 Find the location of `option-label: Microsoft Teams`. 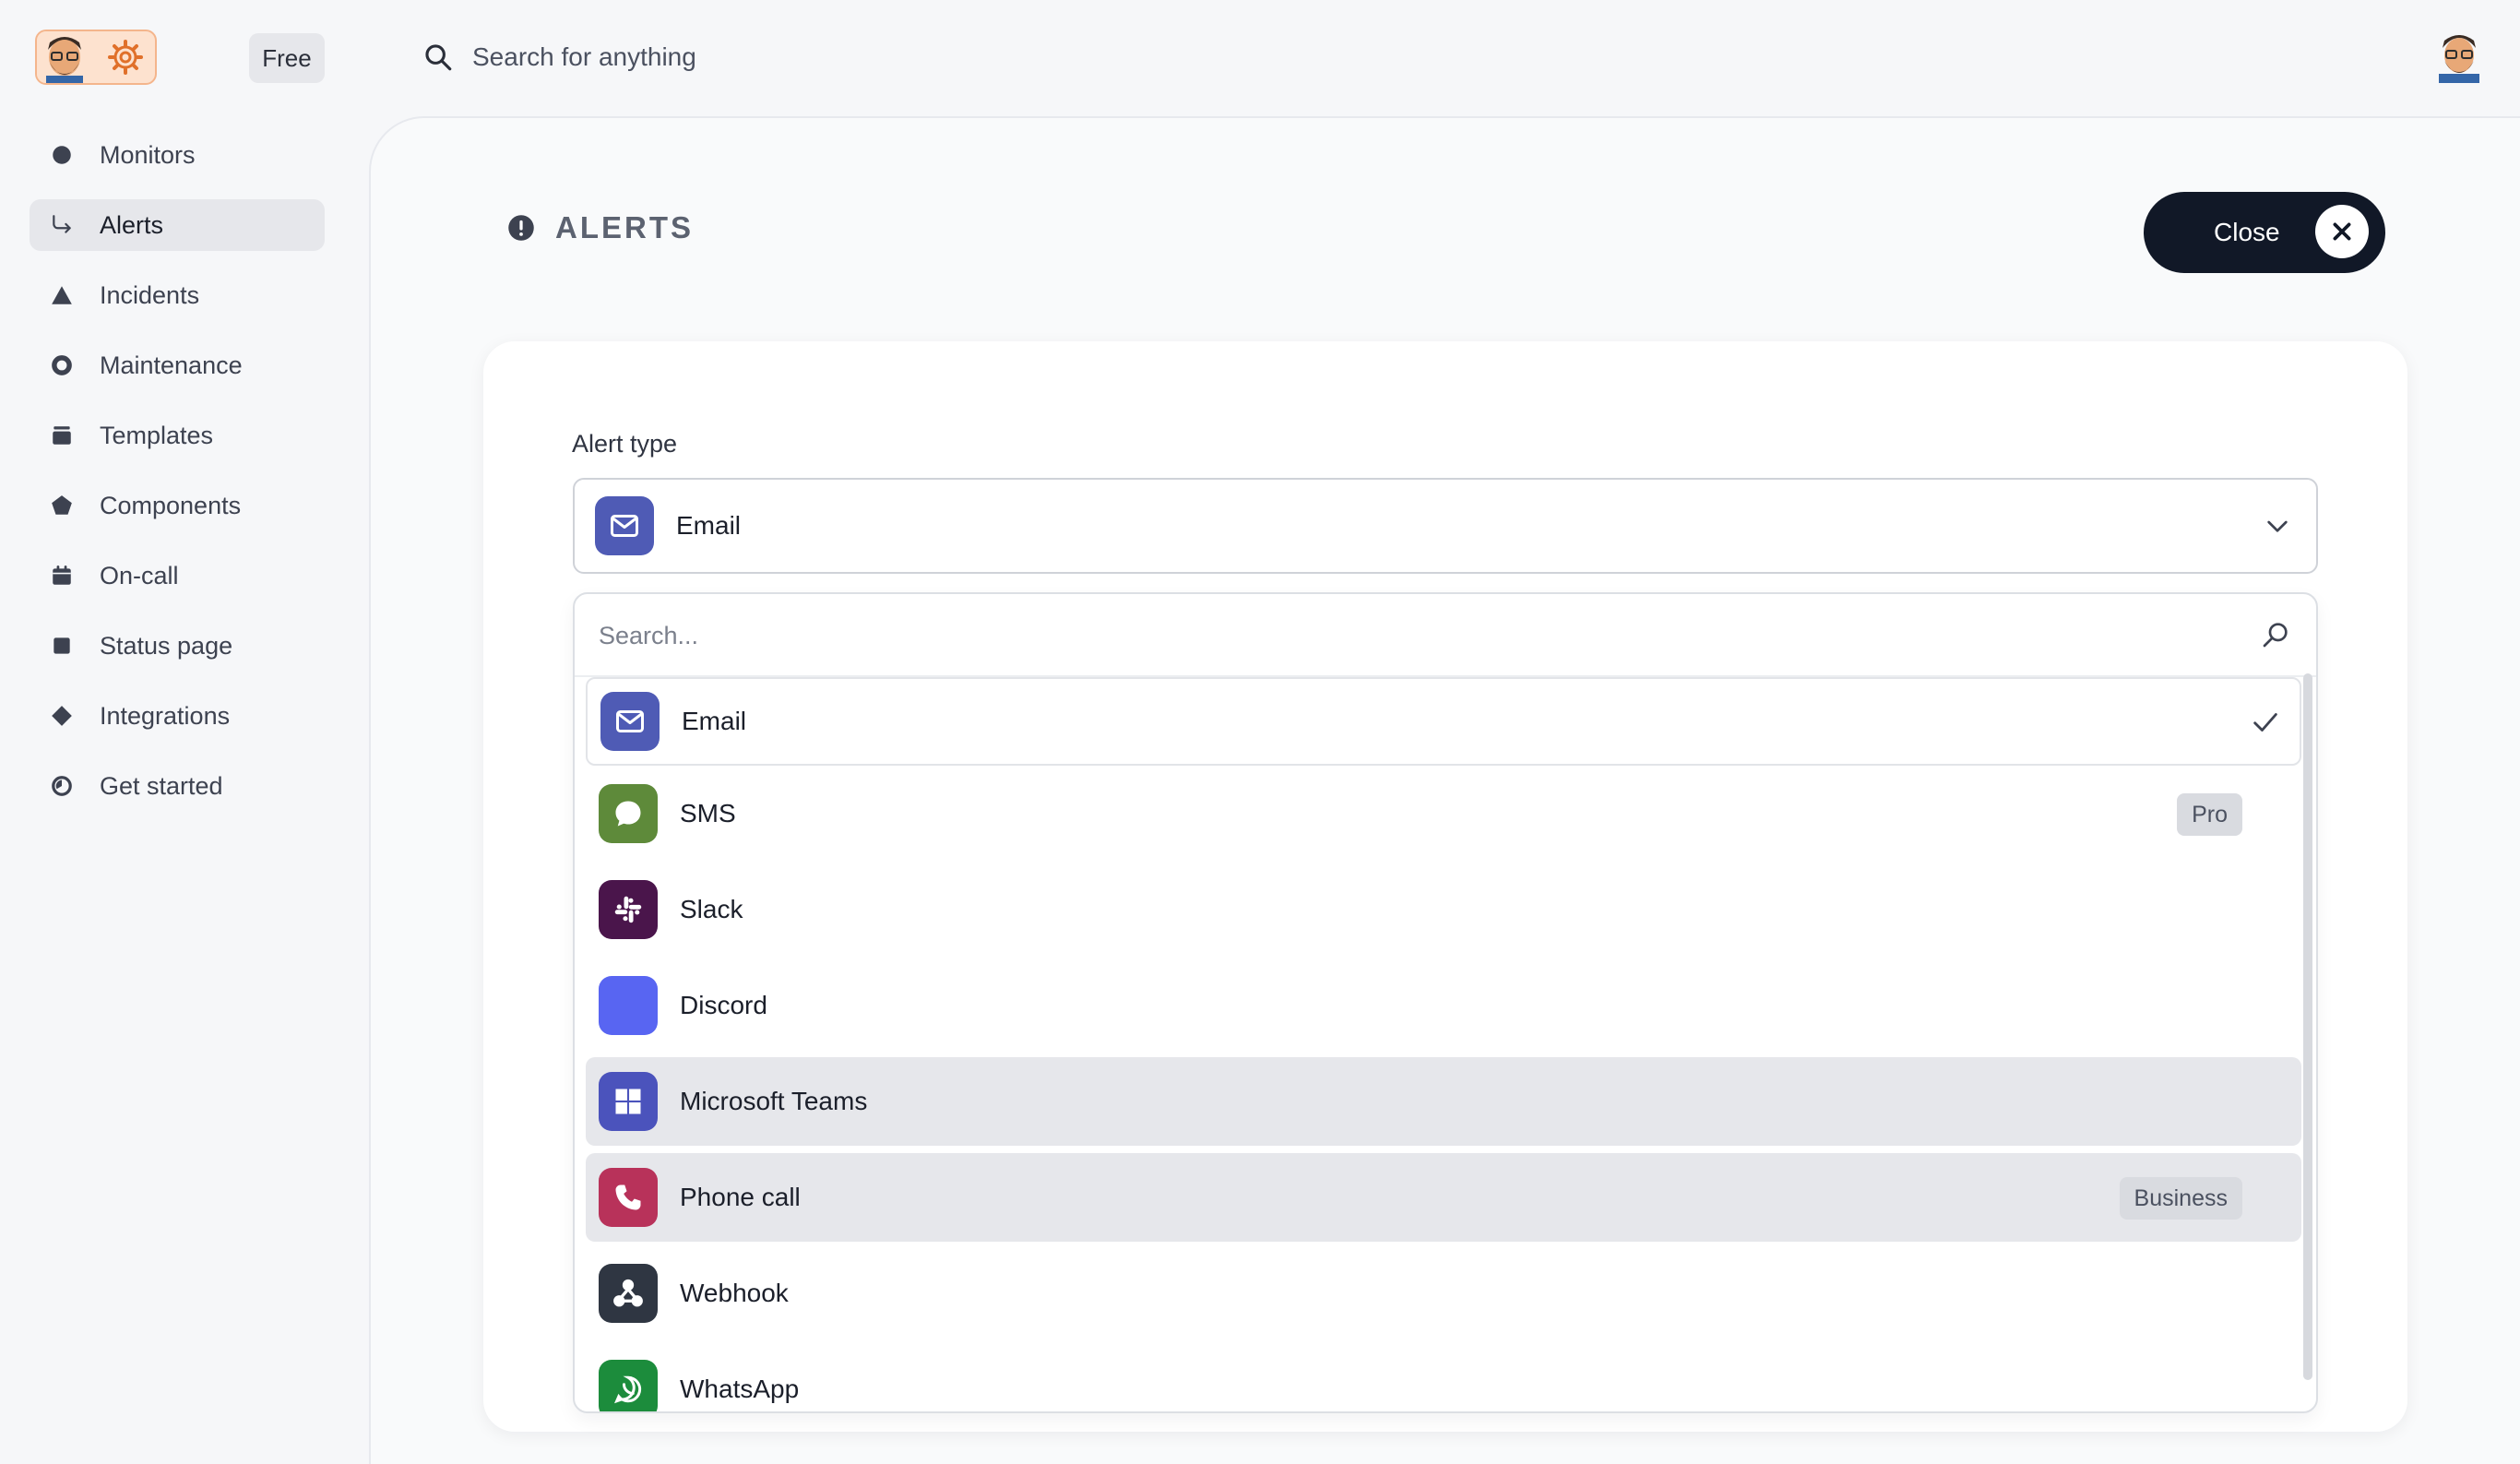

option-label: Microsoft Teams is located at coordinates (774, 1101).